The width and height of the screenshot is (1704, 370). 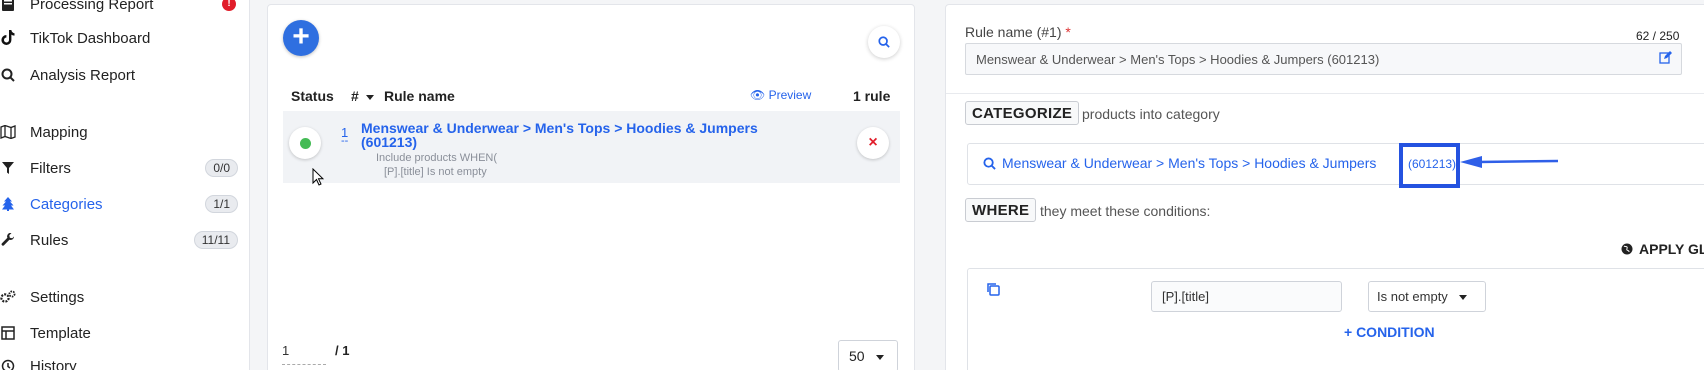 I want to click on sidebar-item-settings: Settings, so click(x=119, y=297).